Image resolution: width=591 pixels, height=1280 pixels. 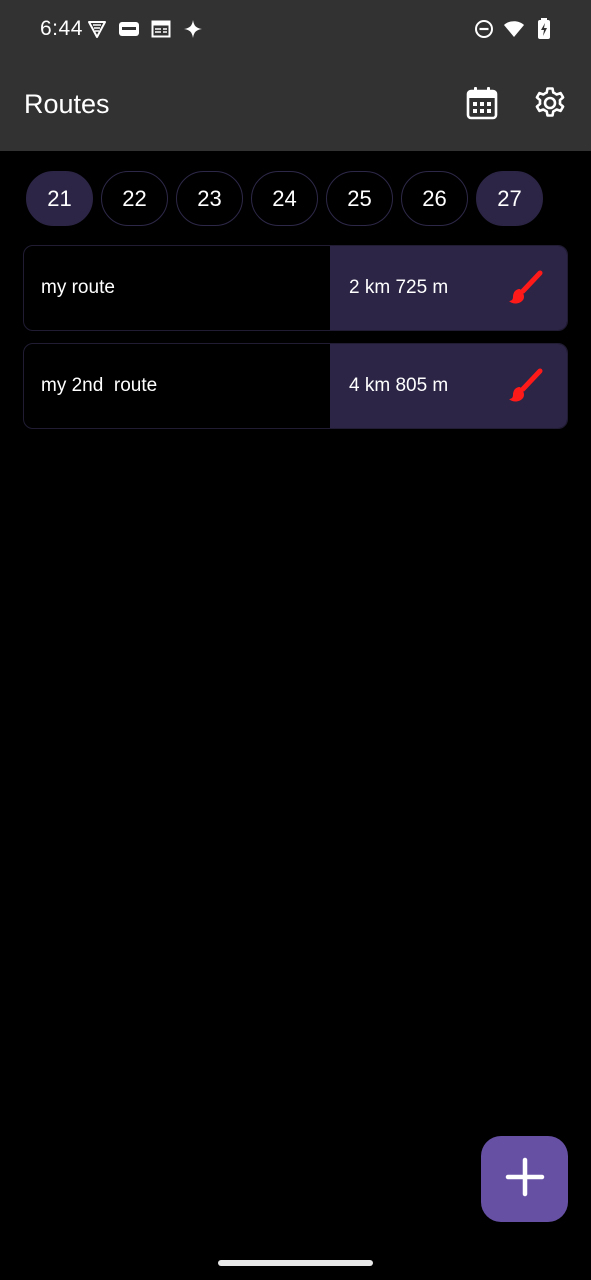 I want to click on day-chip-21: 21, so click(x=59, y=198).